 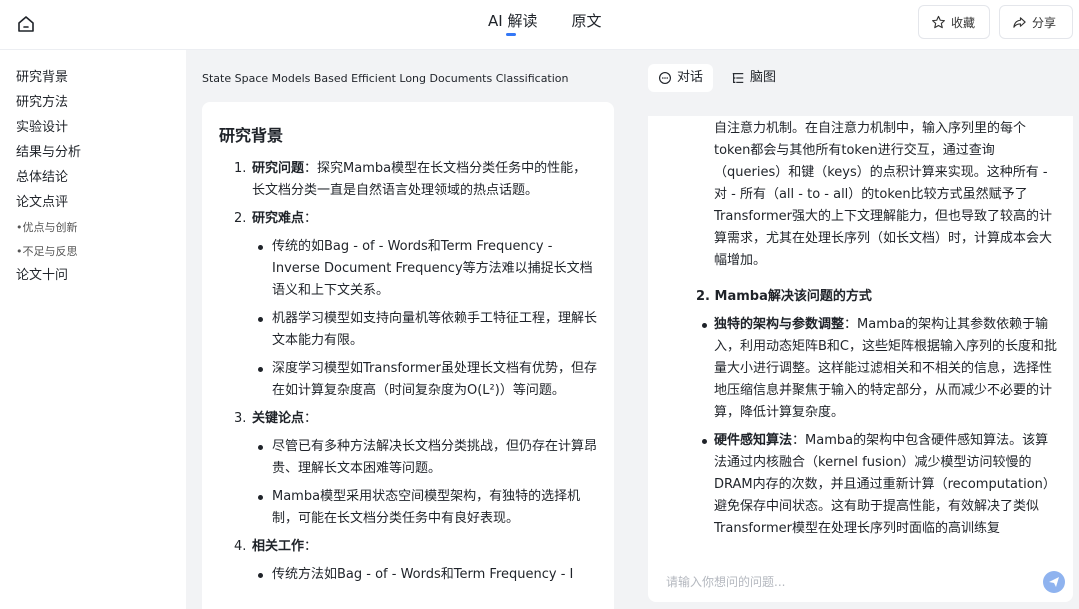 What do you see at coordinates (753, 440) in the screenshot?
I see `bullet-heading: 硬件感知算法` at bounding box center [753, 440].